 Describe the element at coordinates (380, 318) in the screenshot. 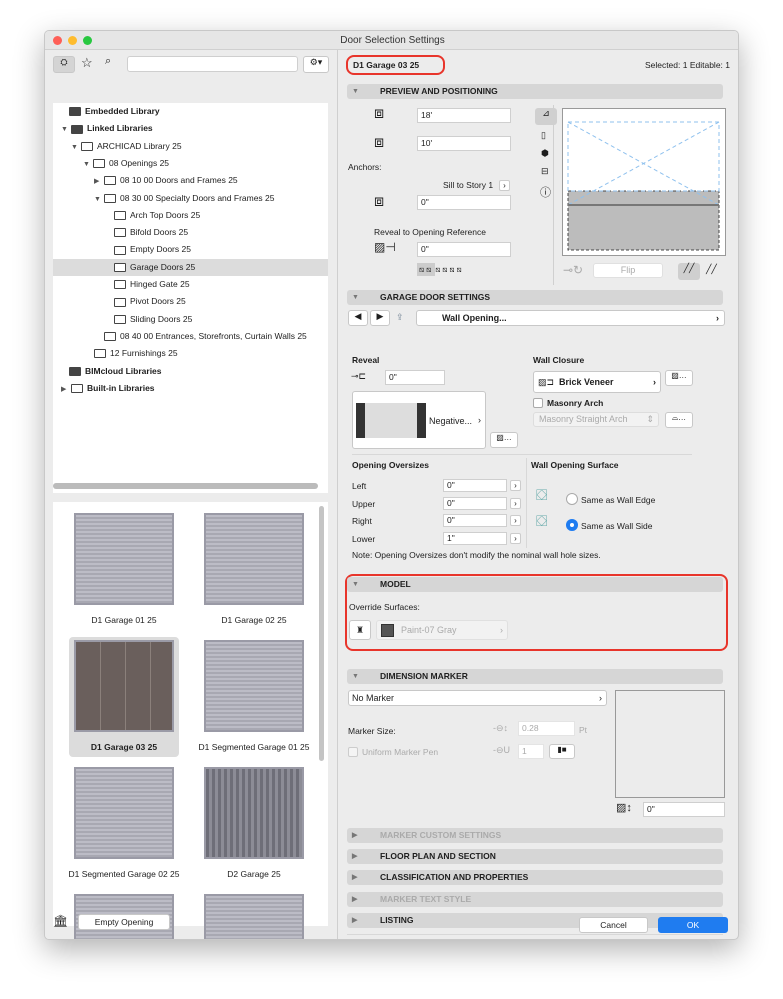

I see `next-page-button: ▶` at that location.